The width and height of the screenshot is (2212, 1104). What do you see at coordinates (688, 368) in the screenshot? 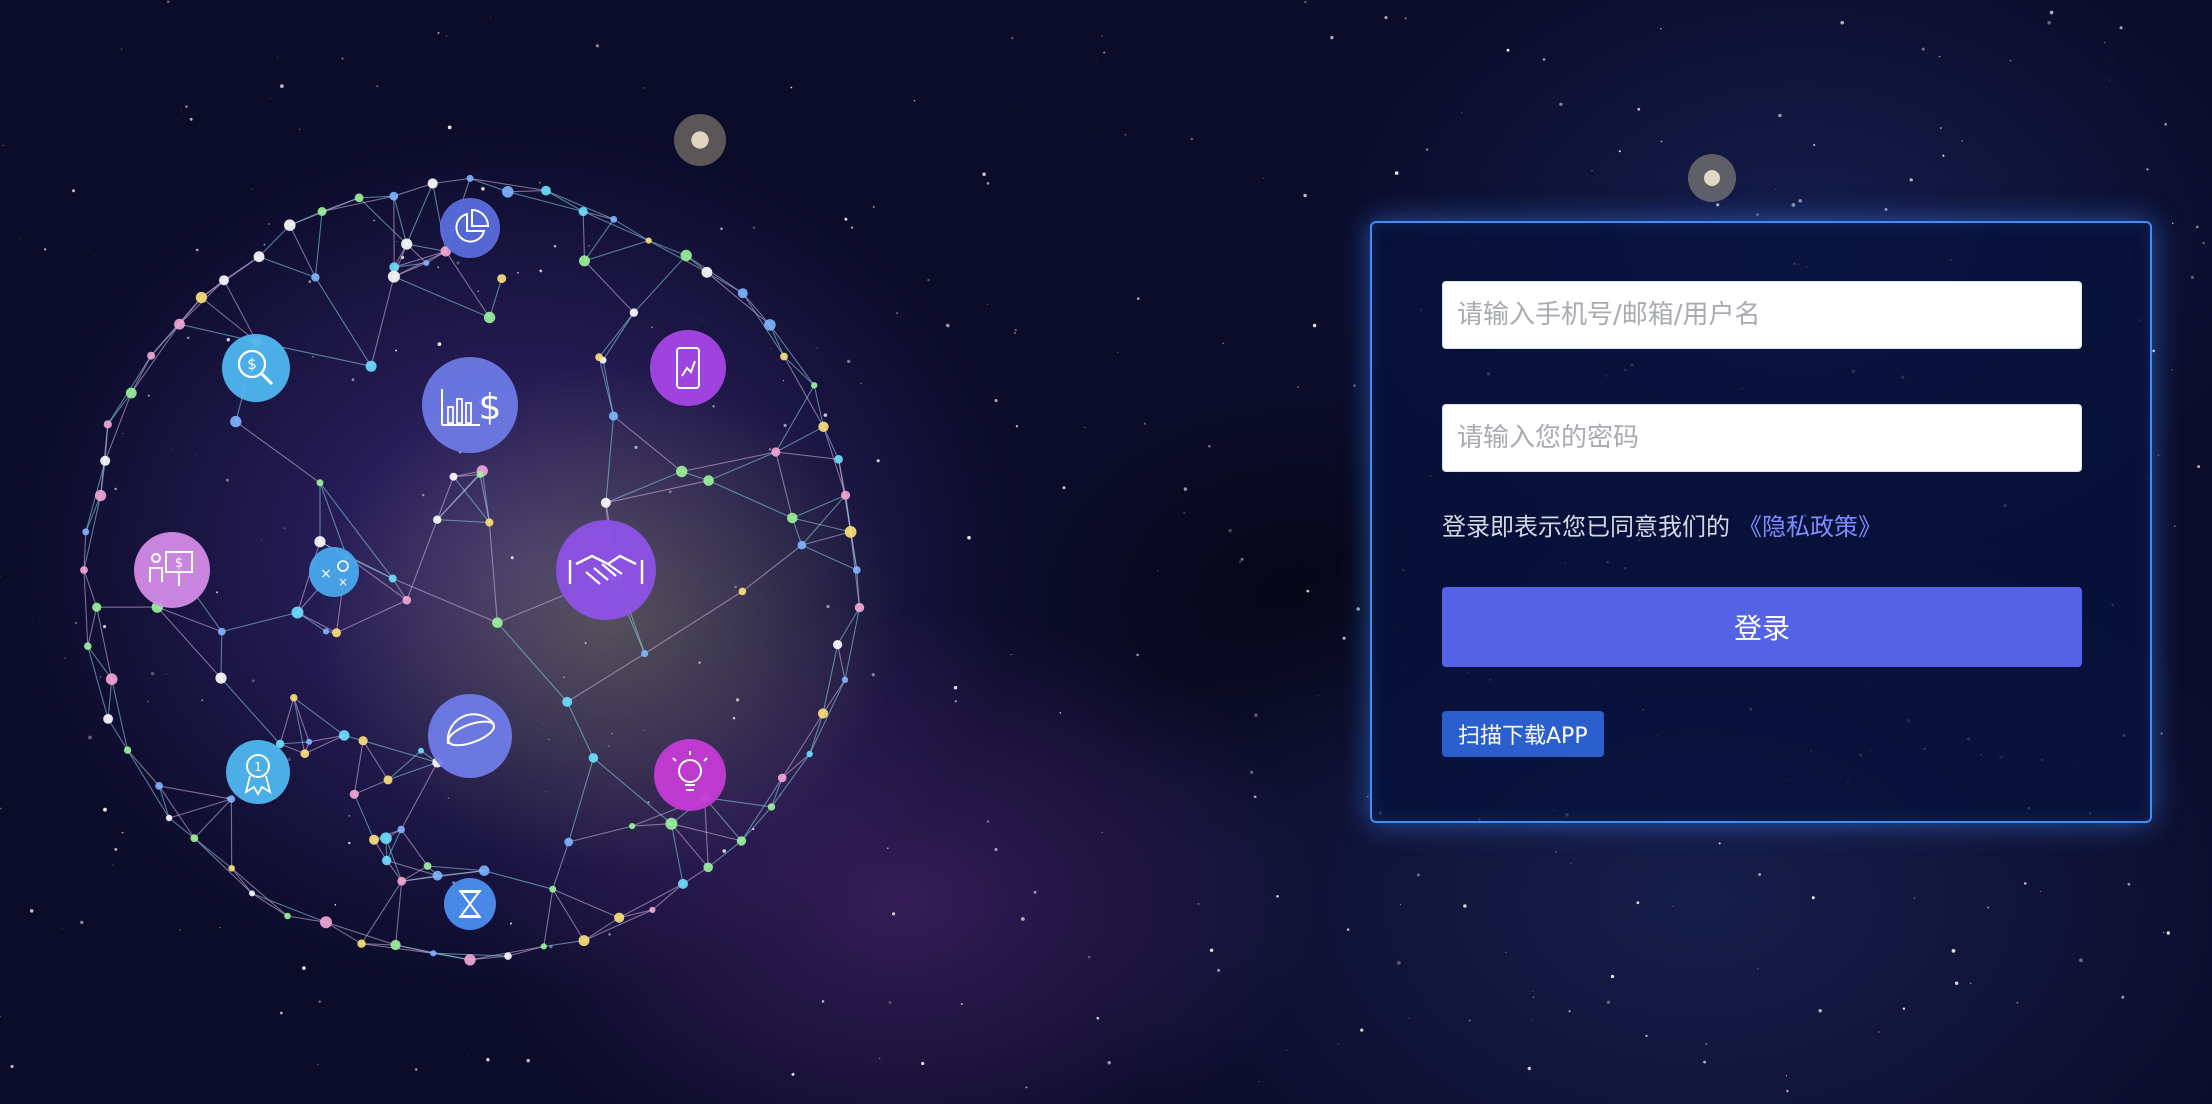
I see `mobile-chart-icon` at bounding box center [688, 368].